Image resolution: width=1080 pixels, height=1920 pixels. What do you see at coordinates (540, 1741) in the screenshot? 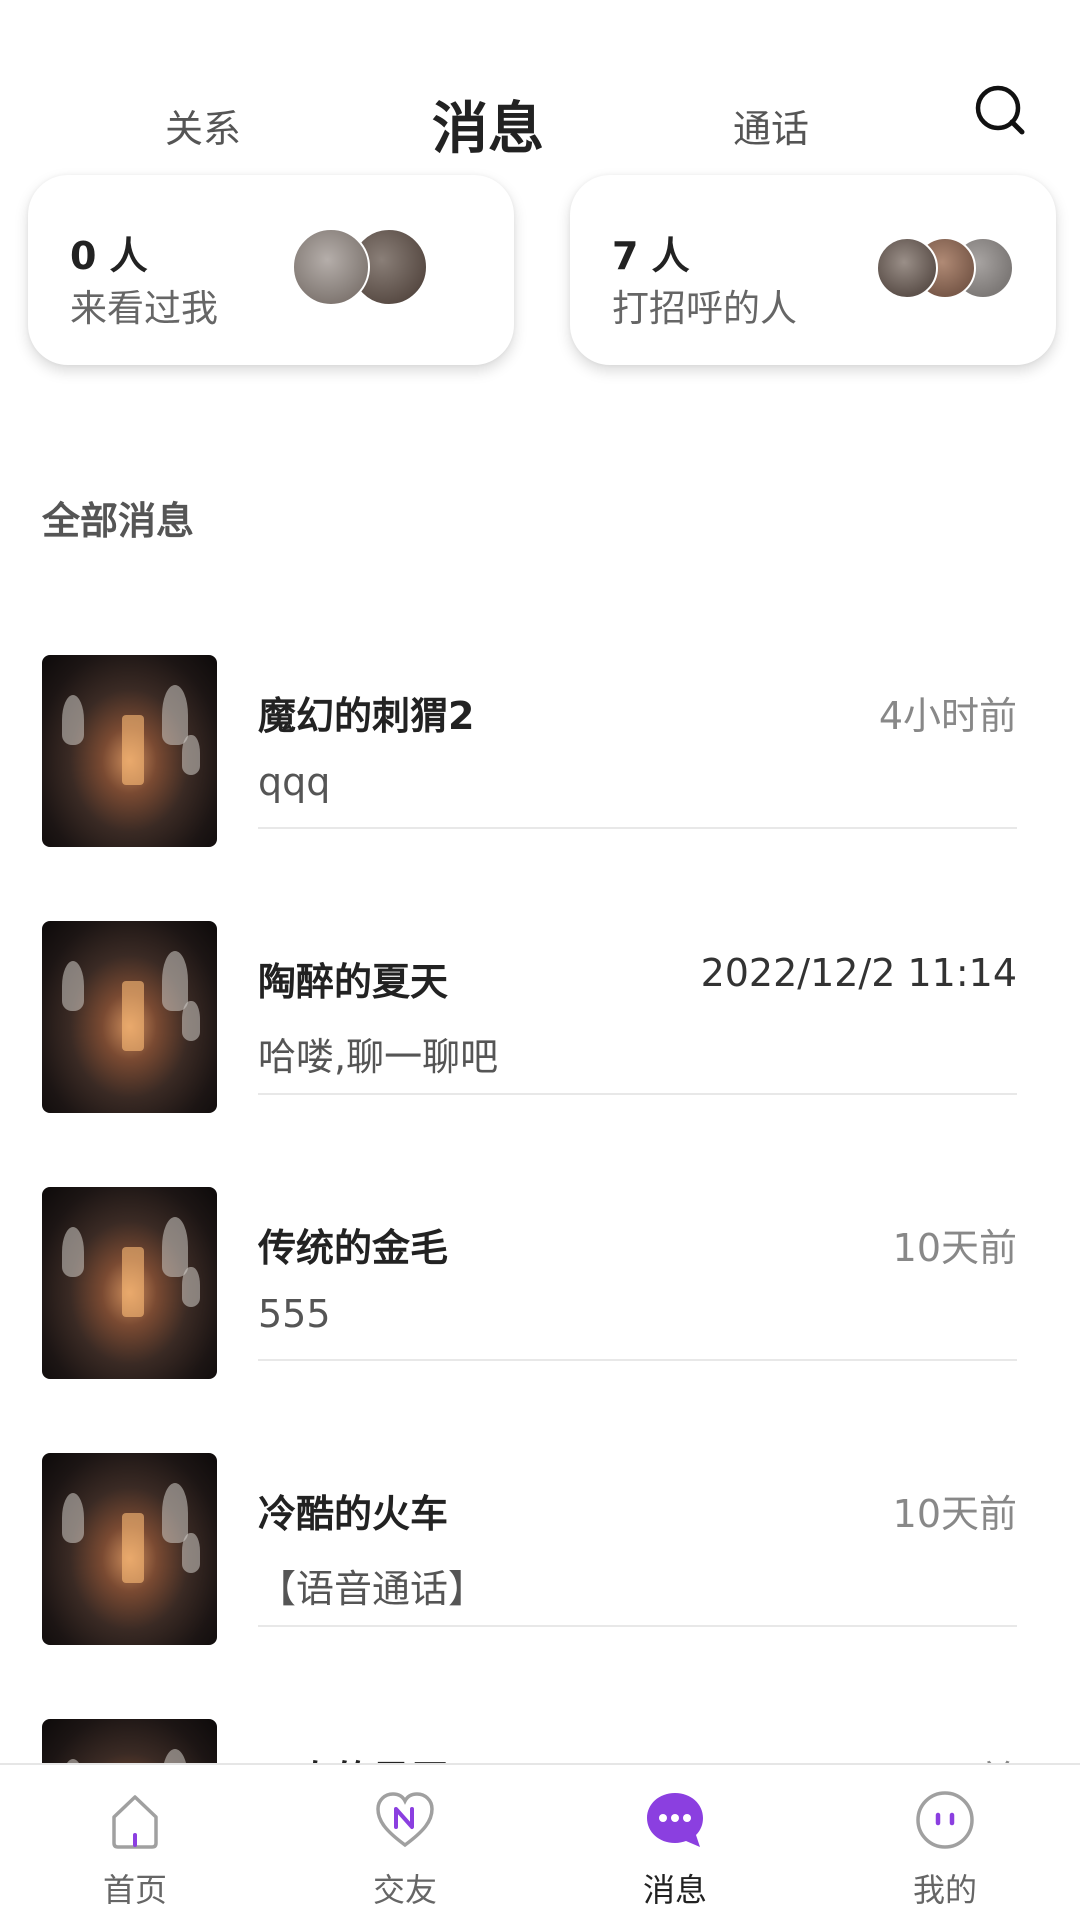
I see `list-item: 天真的星辰 10天前` at bounding box center [540, 1741].